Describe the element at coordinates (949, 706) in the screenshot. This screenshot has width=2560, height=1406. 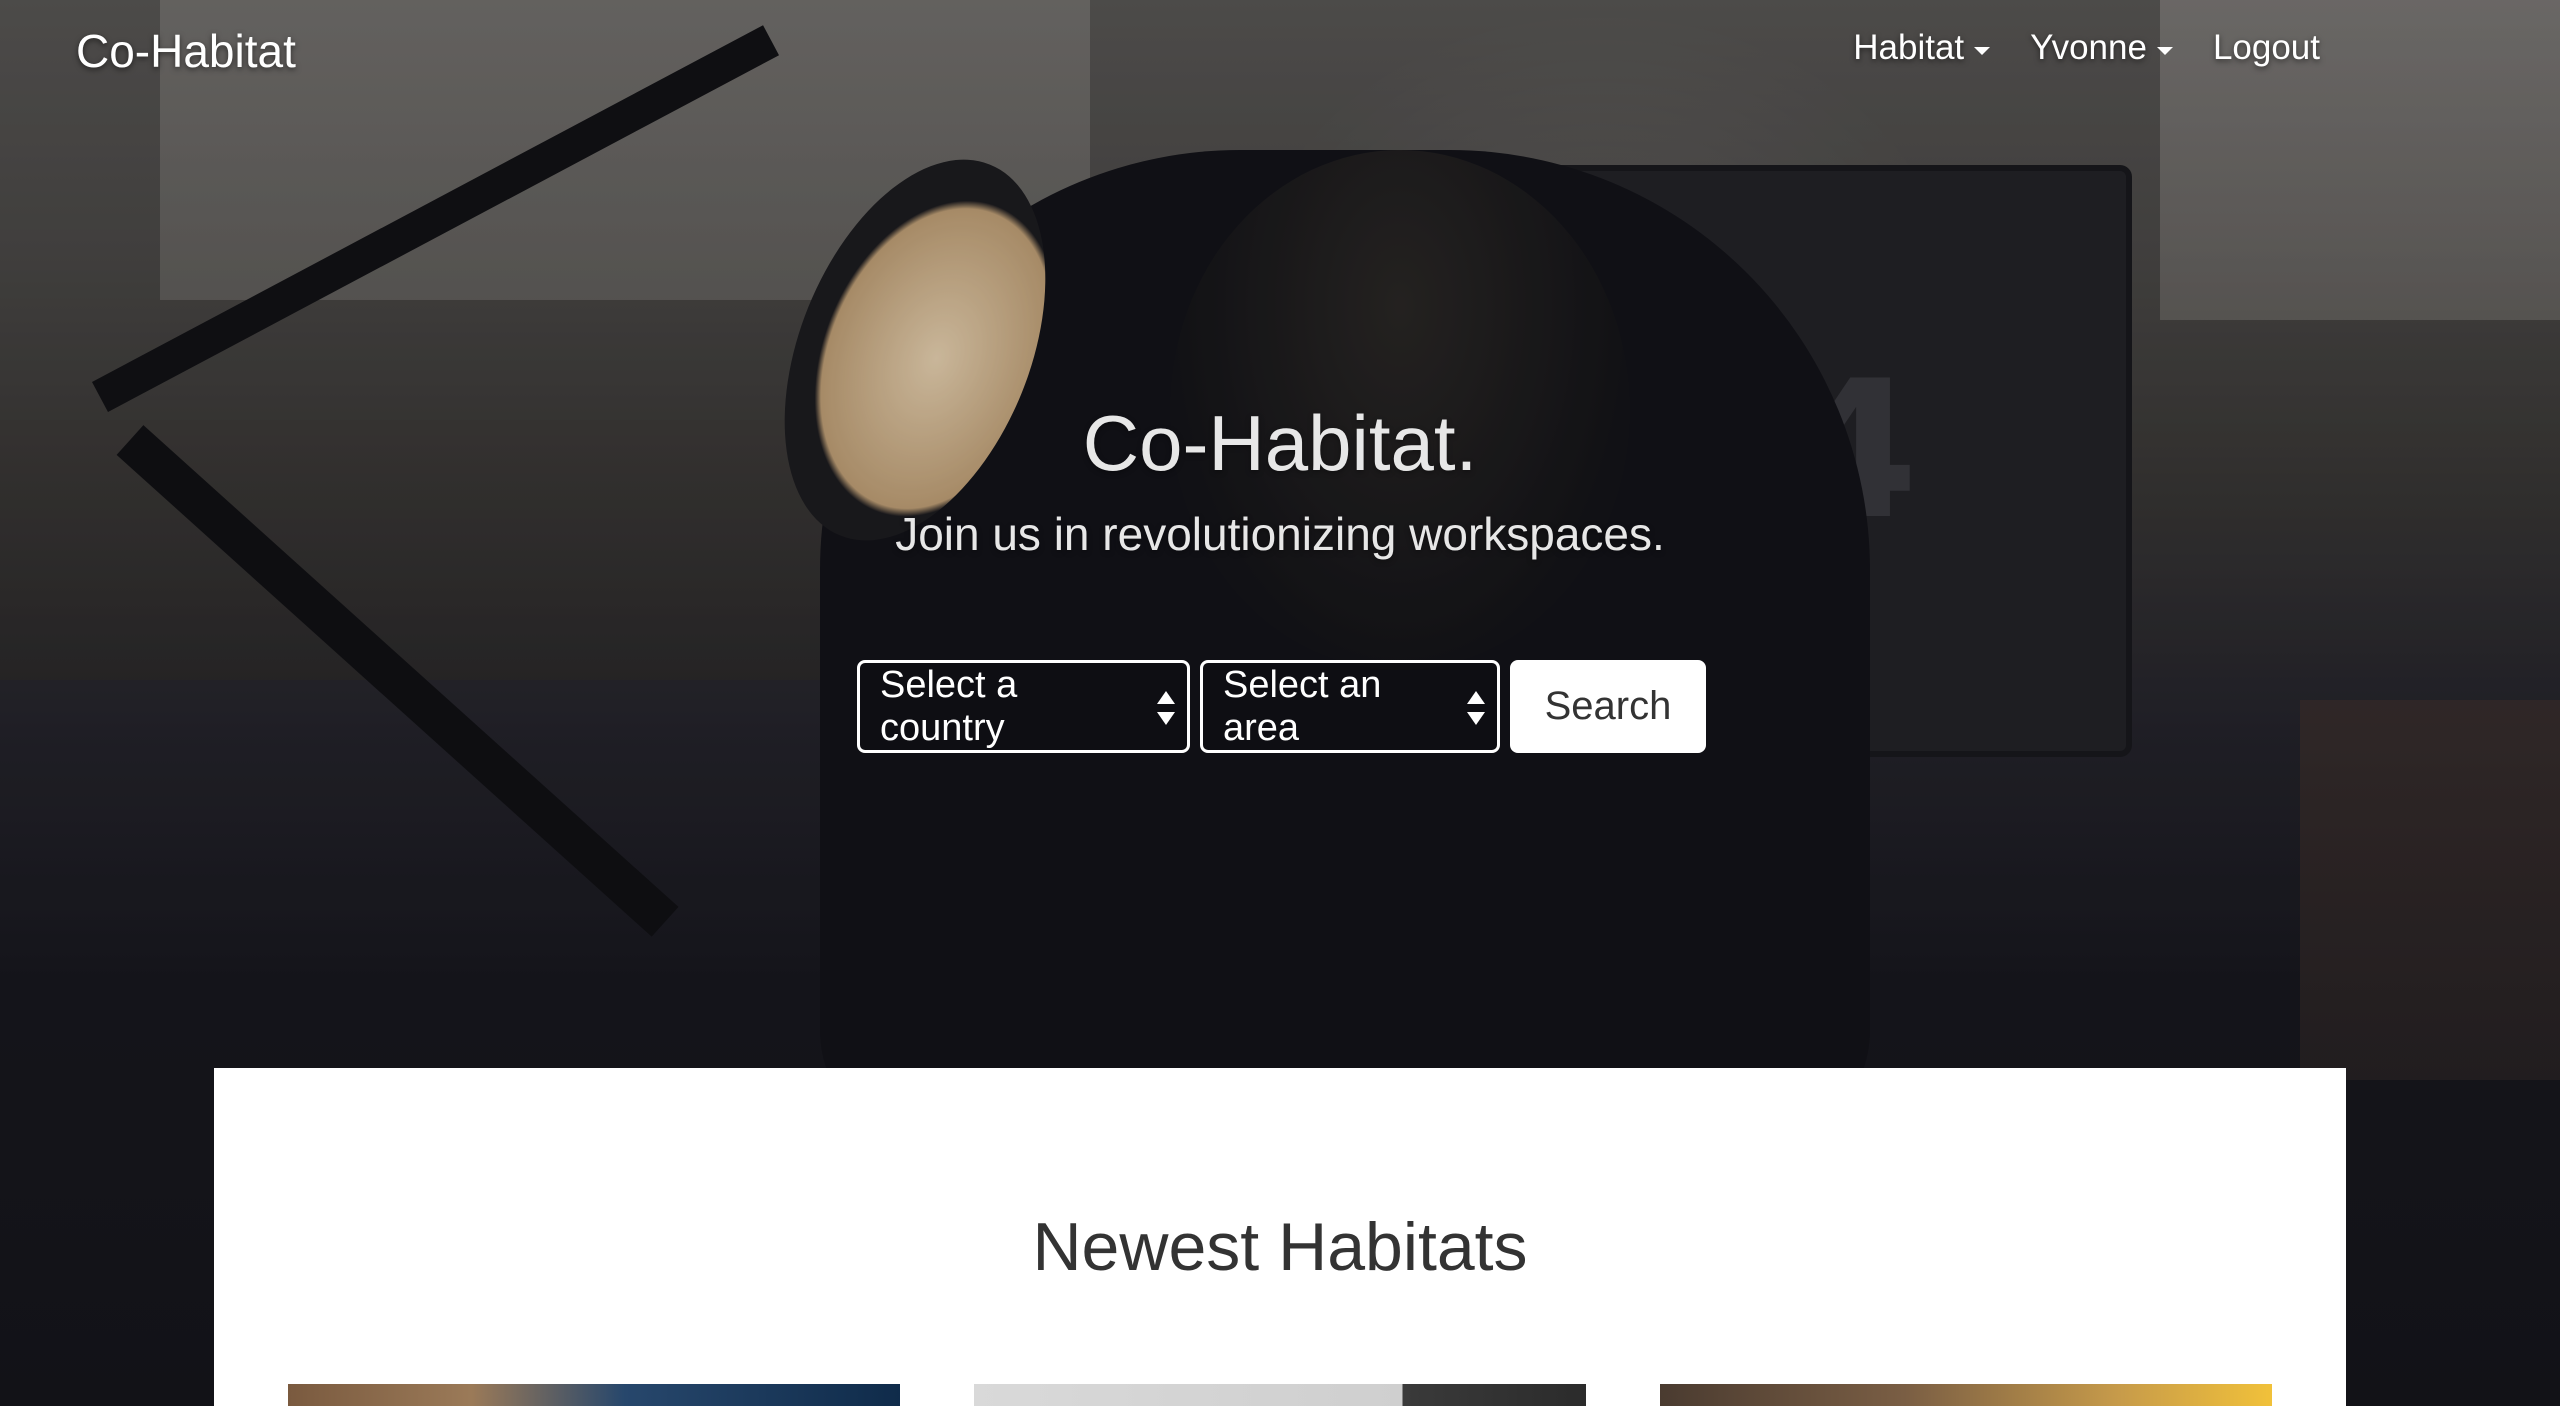
I see `country-select-value: Select a country` at that location.